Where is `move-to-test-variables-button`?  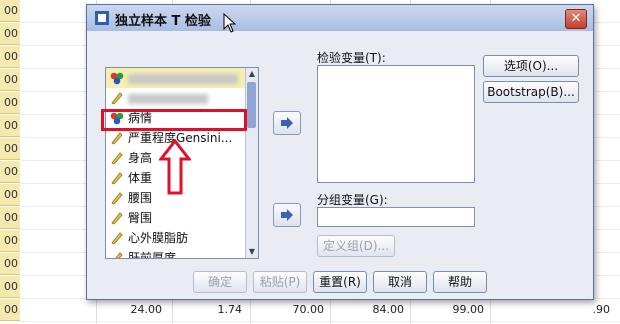
move-to-test-variables-button is located at coordinates (287, 123).